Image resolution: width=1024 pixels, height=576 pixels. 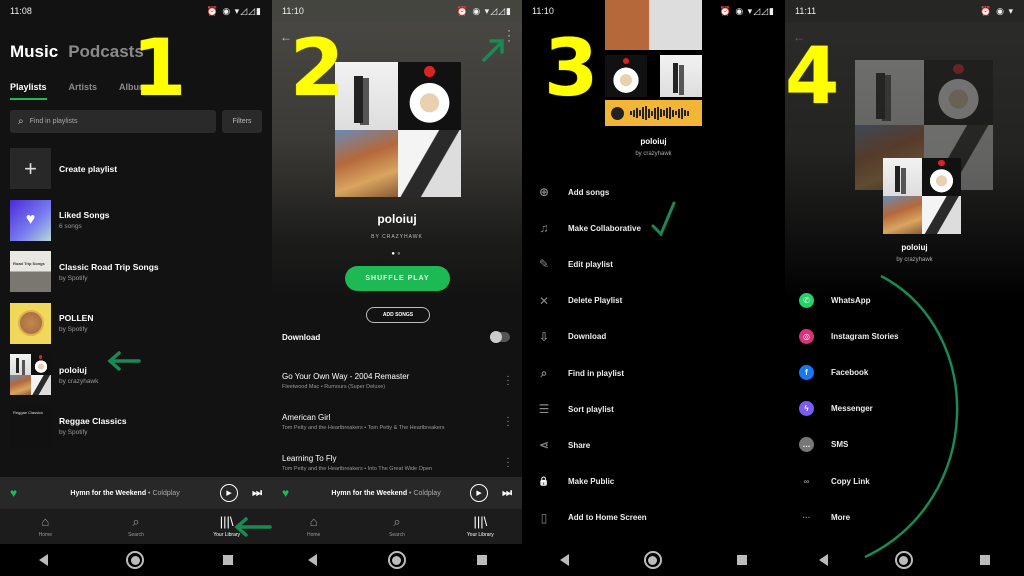 What do you see at coordinates (660, 482) in the screenshot?
I see `menu-make-public: 🔒 Make Public` at bounding box center [660, 482].